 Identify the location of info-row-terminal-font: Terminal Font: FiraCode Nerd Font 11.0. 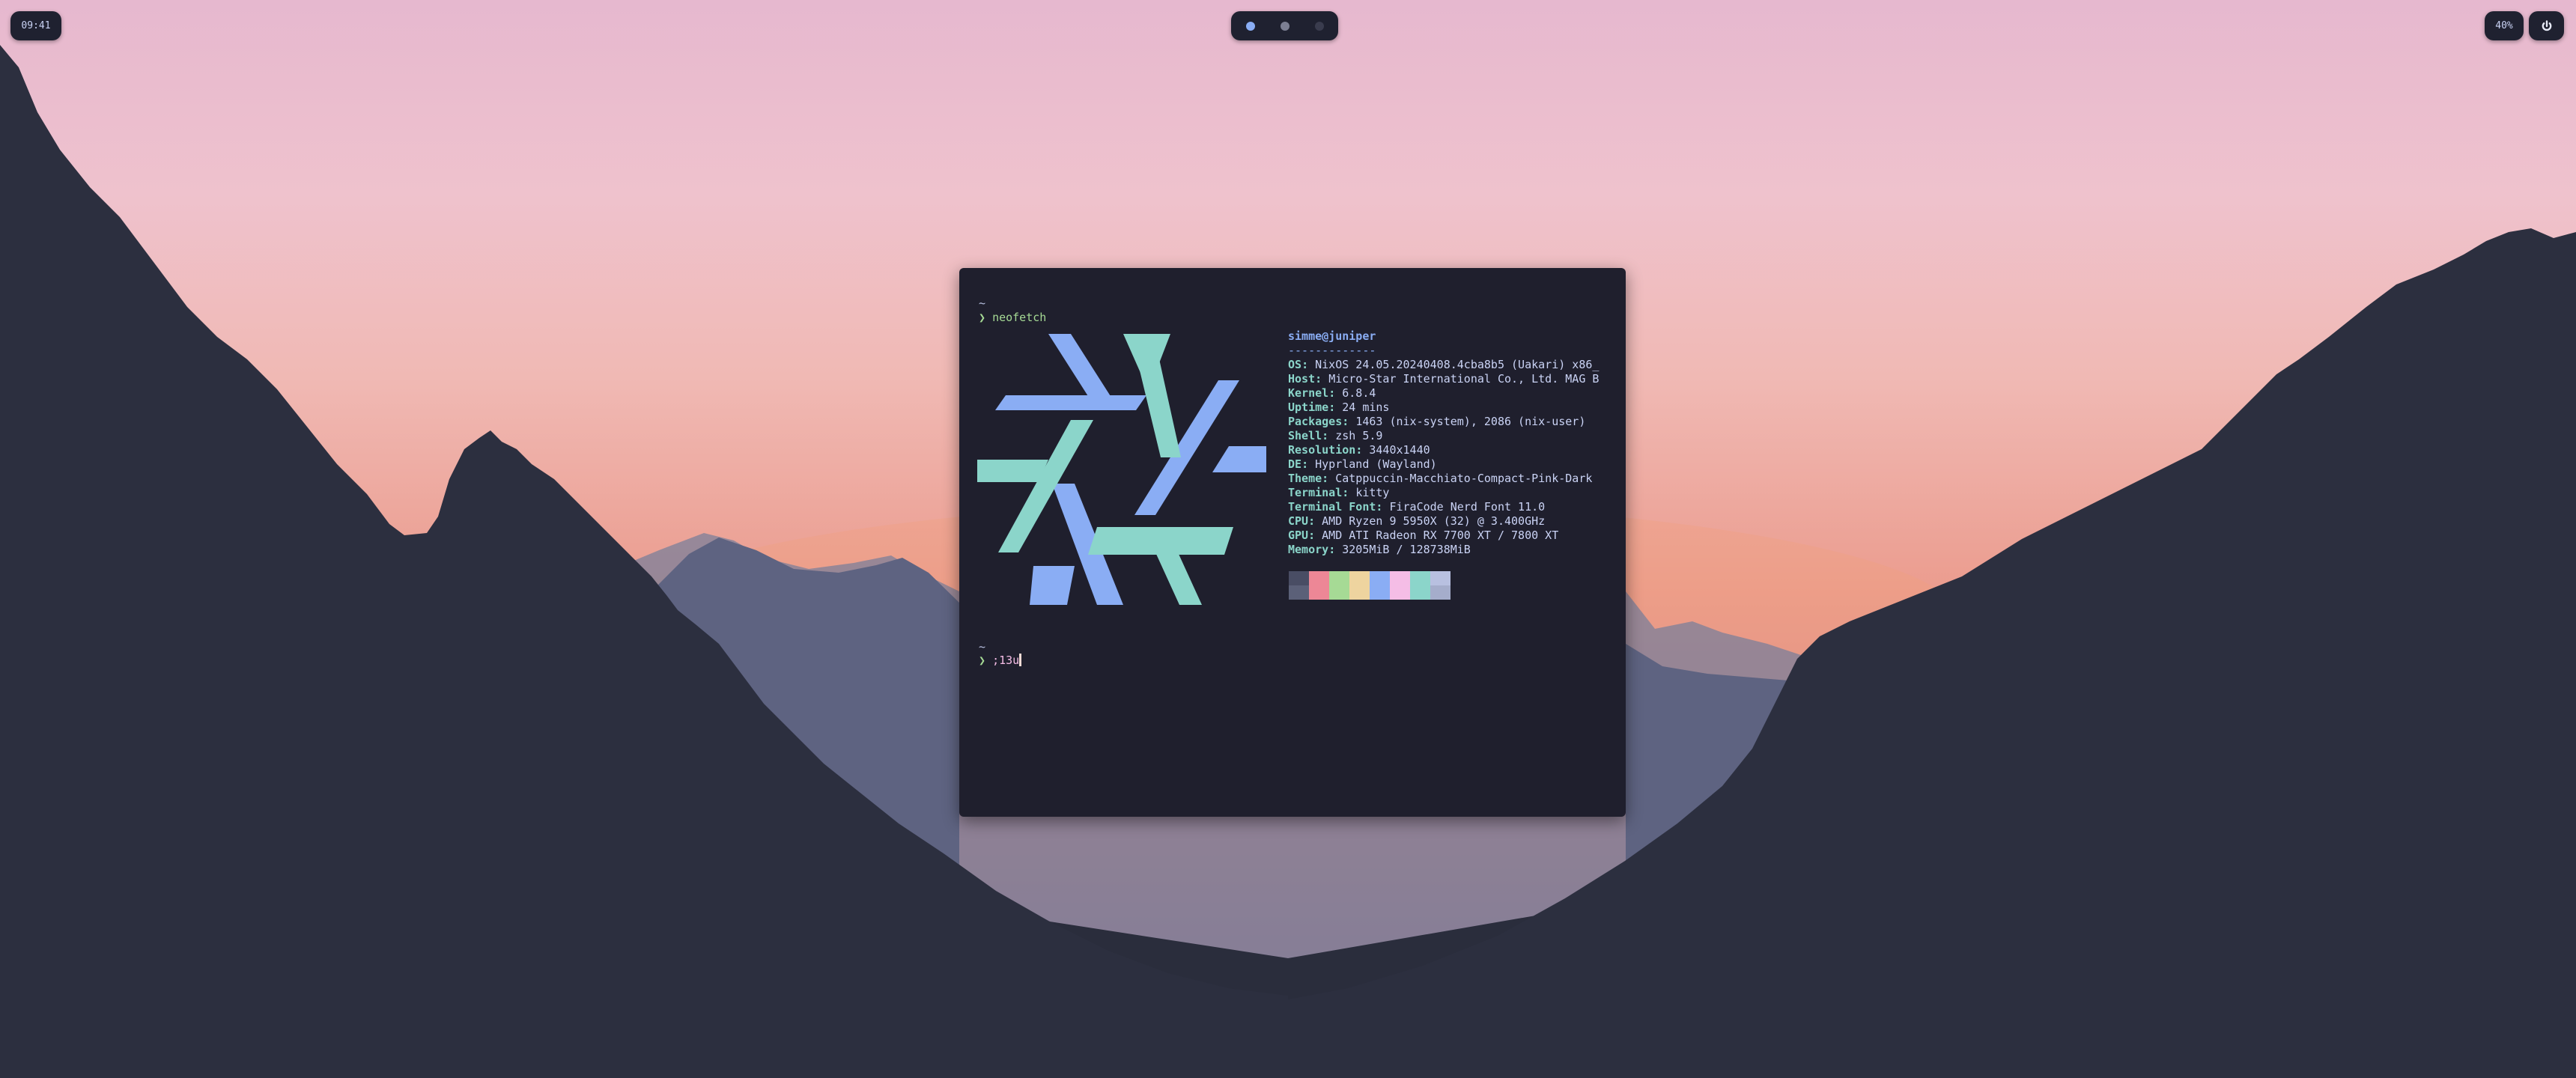
(1417, 507).